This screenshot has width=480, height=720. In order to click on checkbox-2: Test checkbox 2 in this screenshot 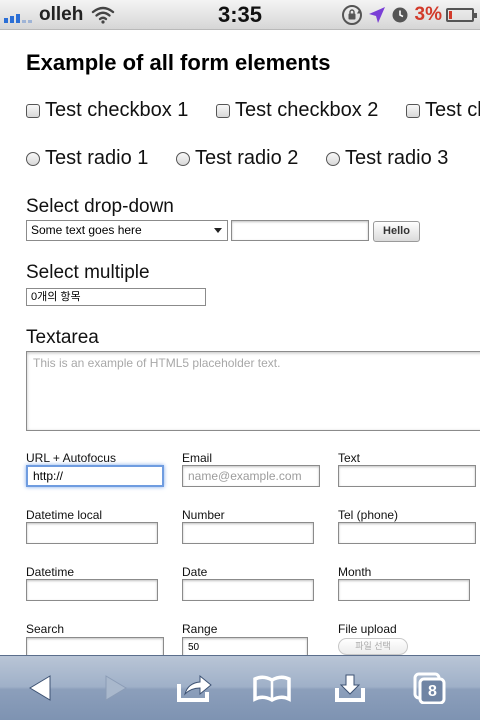, I will do `click(297, 110)`.